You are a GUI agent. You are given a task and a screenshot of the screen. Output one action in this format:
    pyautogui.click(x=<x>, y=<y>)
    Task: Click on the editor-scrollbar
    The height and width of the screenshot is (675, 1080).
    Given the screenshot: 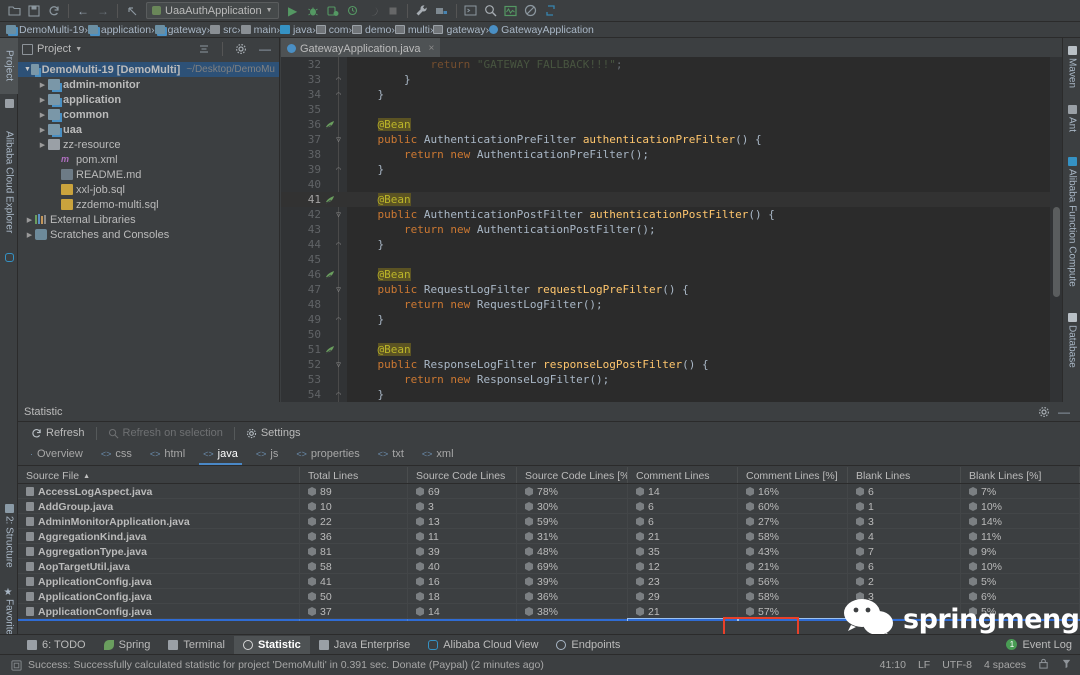 What is the action you would take?
    pyautogui.click(x=1056, y=229)
    